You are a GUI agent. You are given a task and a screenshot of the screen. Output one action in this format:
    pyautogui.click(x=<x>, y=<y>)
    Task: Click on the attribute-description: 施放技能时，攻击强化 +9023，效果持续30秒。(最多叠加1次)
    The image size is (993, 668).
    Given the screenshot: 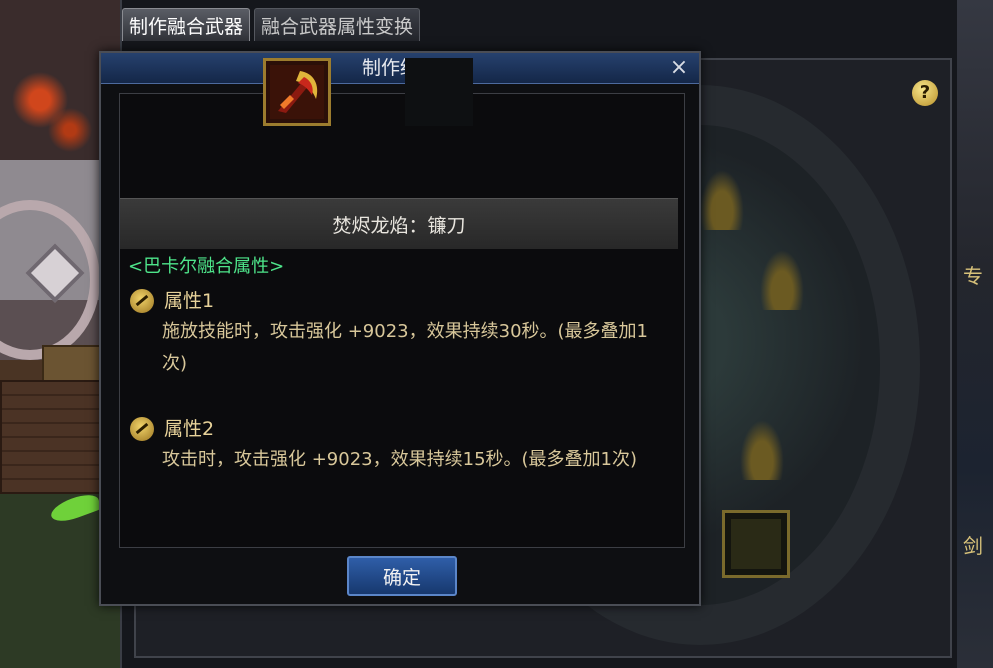 What is the action you would take?
    pyautogui.click(x=405, y=347)
    